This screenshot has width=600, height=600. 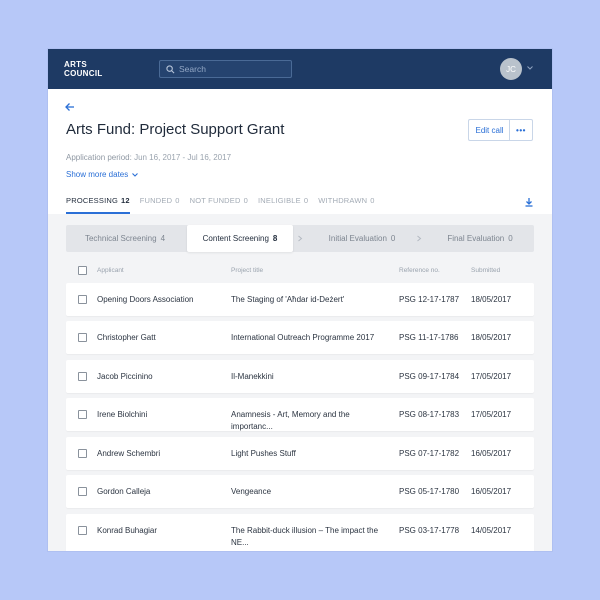 I want to click on tab-not-funded: NOT FUNDED 0, so click(x=219, y=205).